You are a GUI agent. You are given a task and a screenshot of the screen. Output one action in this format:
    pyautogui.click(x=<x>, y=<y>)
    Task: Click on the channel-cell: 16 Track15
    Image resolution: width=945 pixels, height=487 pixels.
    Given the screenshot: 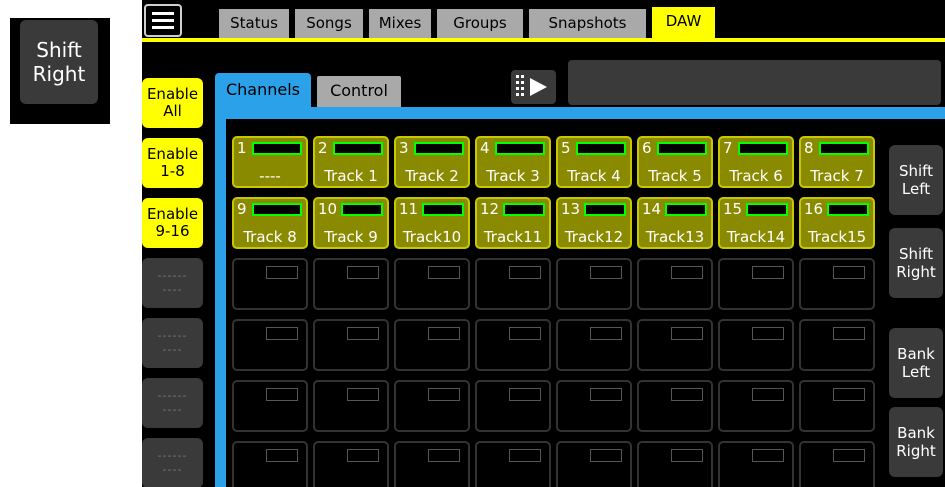 What is the action you would take?
    pyautogui.click(x=837, y=223)
    